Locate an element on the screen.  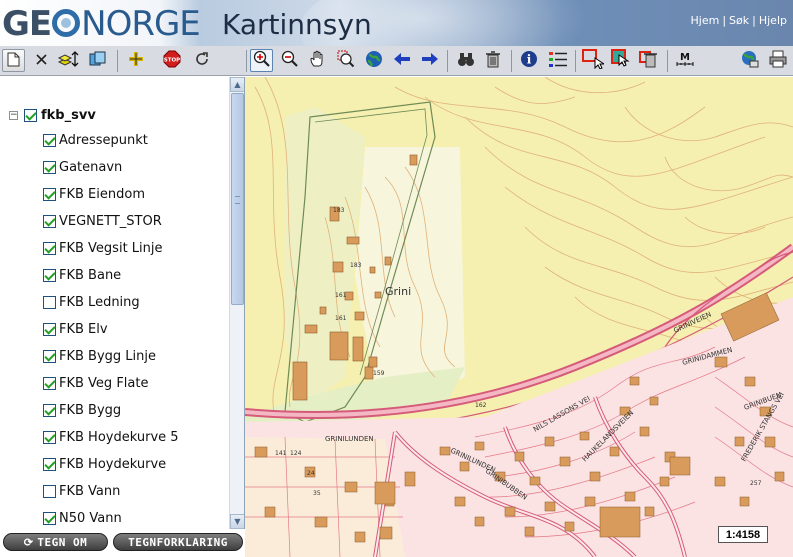
measure-icon: M is located at coordinates (685, 60).